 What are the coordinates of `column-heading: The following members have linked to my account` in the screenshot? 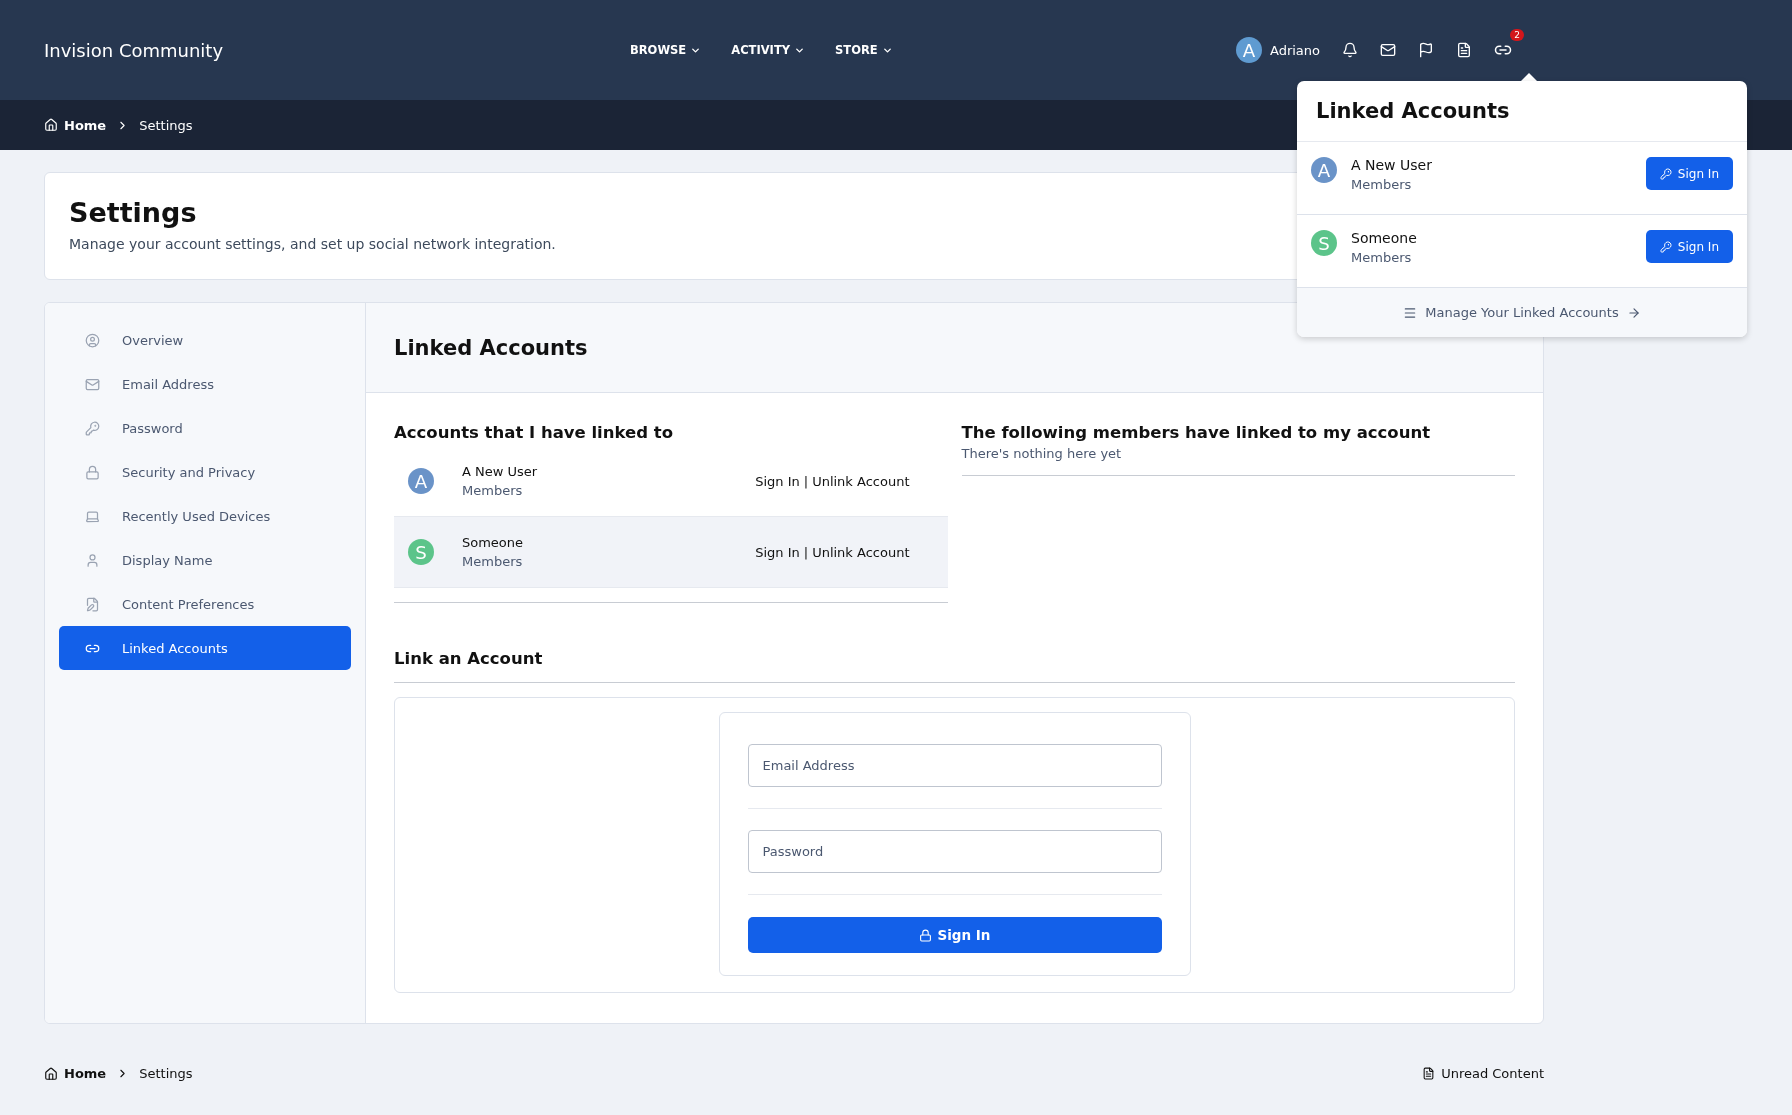 It's located at (1196, 432).